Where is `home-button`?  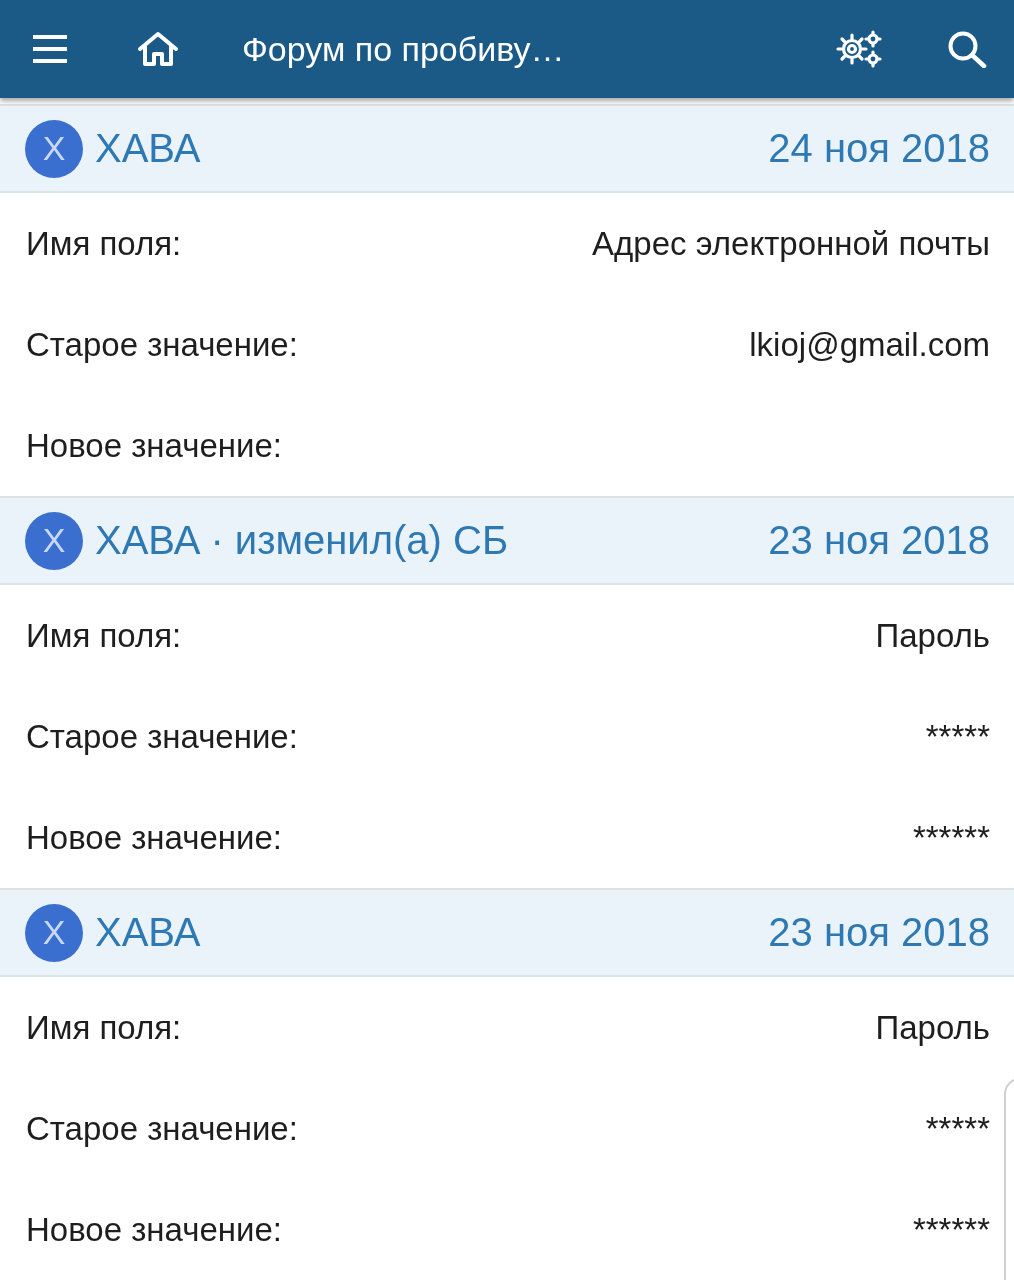
home-button is located at coordinates (158, 49).